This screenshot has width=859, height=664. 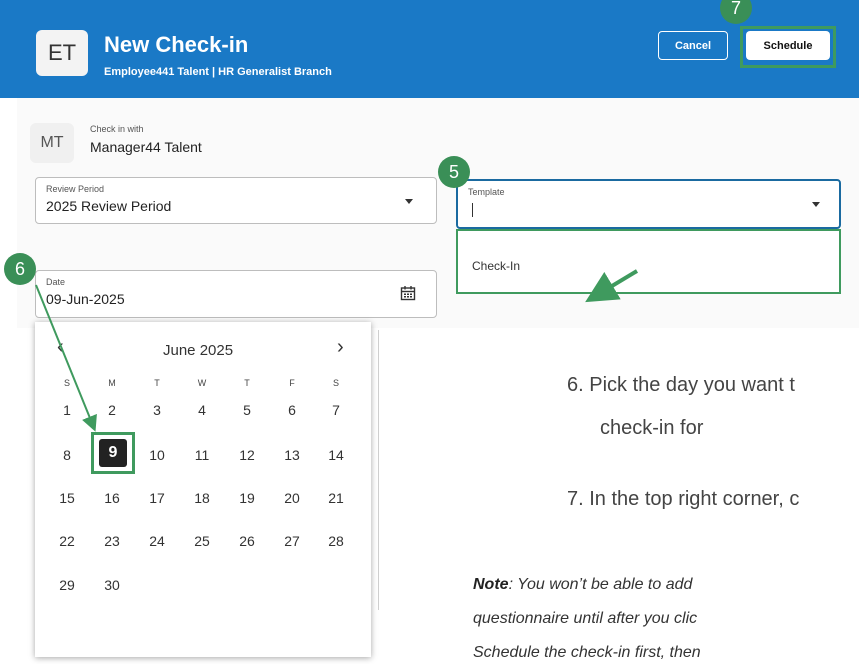 I want to click on instruction-step-7: 7. In the top right corner, c, so click(x=683, y=499).